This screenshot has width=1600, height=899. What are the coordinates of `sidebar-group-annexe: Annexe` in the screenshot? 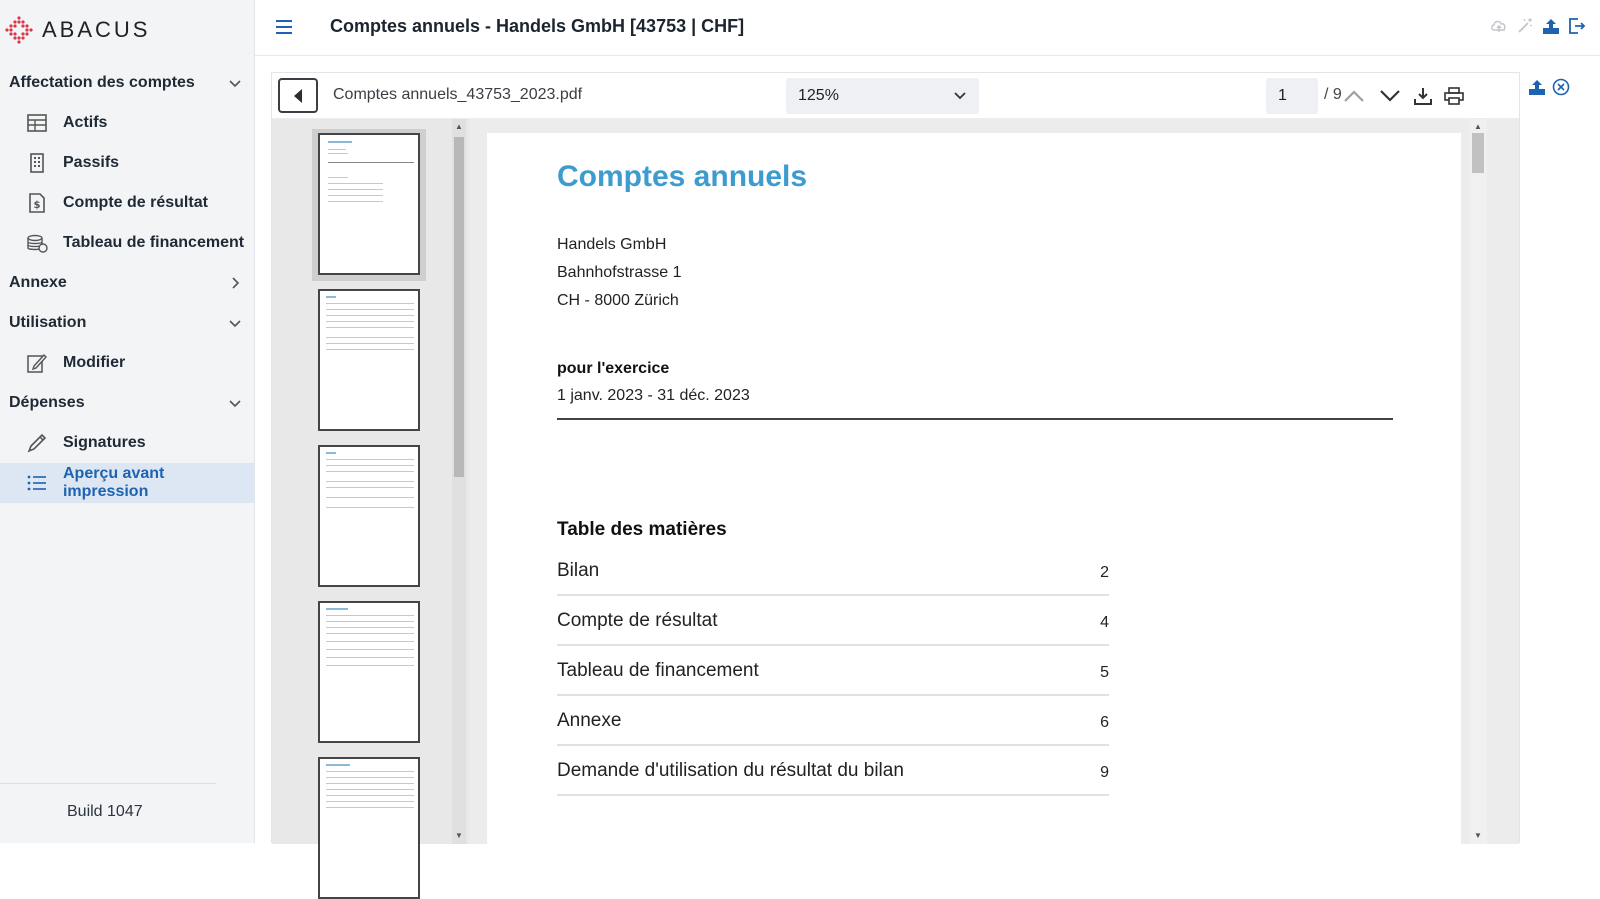 It's located at (127, 283).